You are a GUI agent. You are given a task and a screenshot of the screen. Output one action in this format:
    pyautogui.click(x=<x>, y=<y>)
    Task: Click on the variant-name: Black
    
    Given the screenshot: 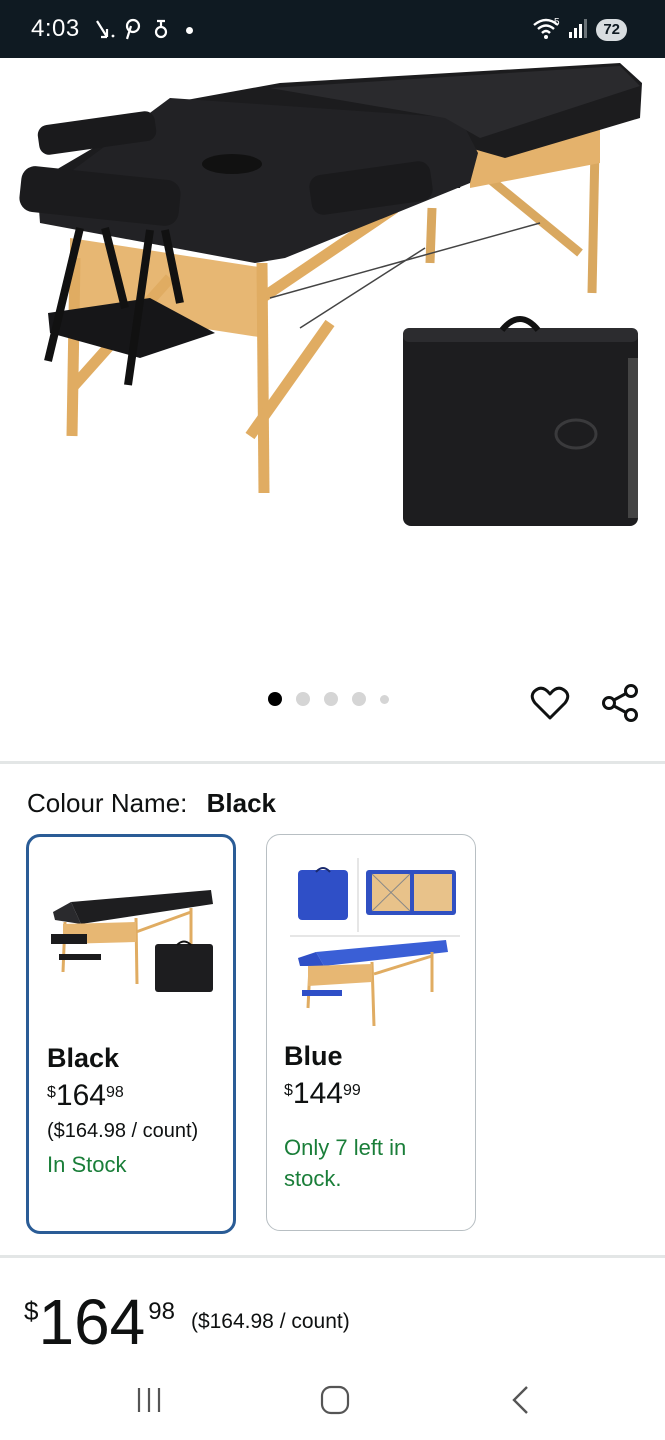 What is the action you would take?
    pyautogui.click(x=83, y=1058)
    